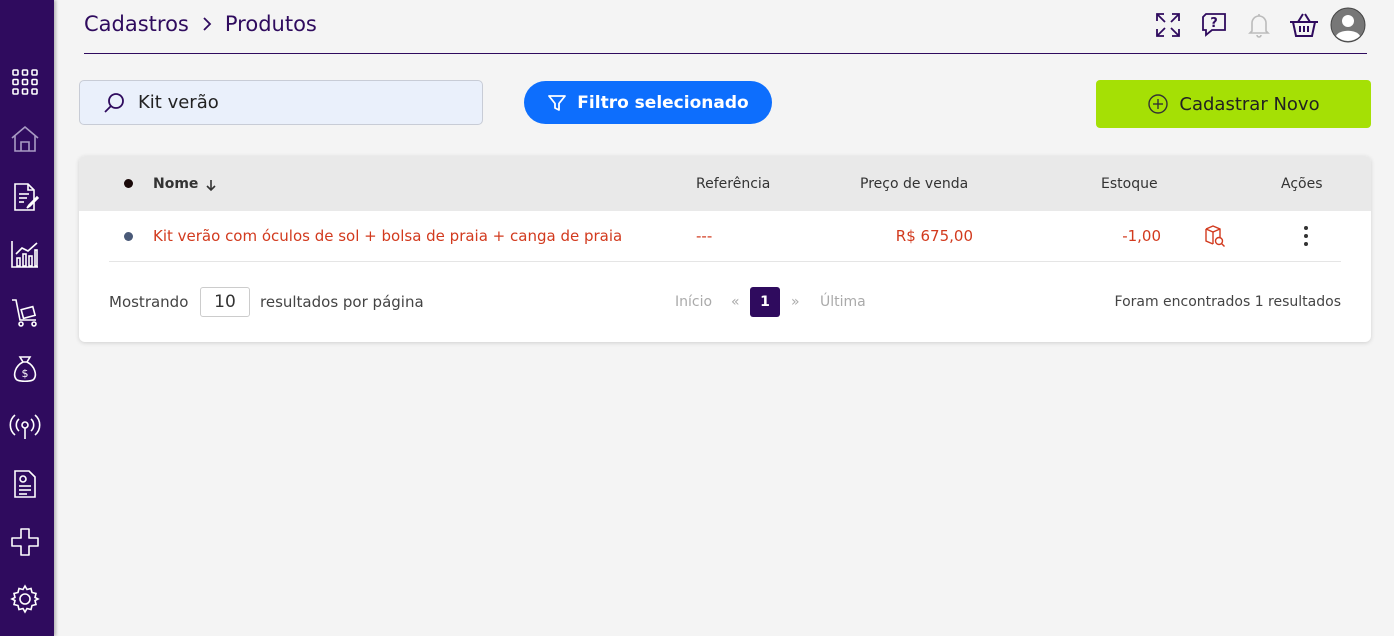 This screenshot has width=1394, height=636. I want to click on apps-grid-icon, so click(25, 82).